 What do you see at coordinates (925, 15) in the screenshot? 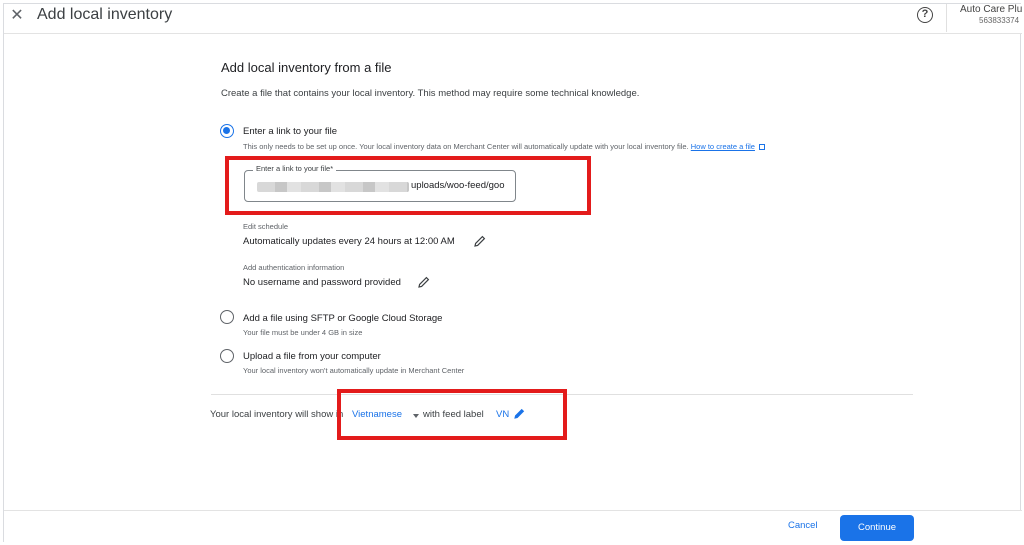
I see `help-icon: ?` at bounding box center [925, 15].